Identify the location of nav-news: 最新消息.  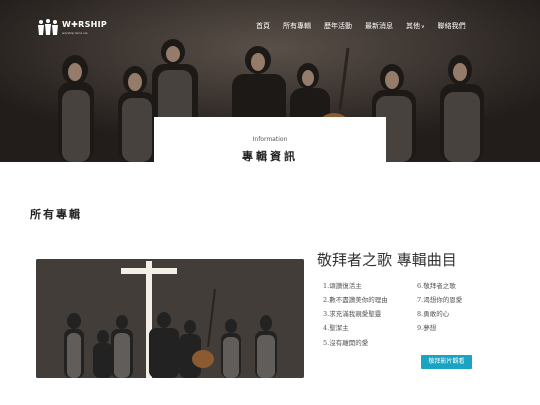
(379, 26).